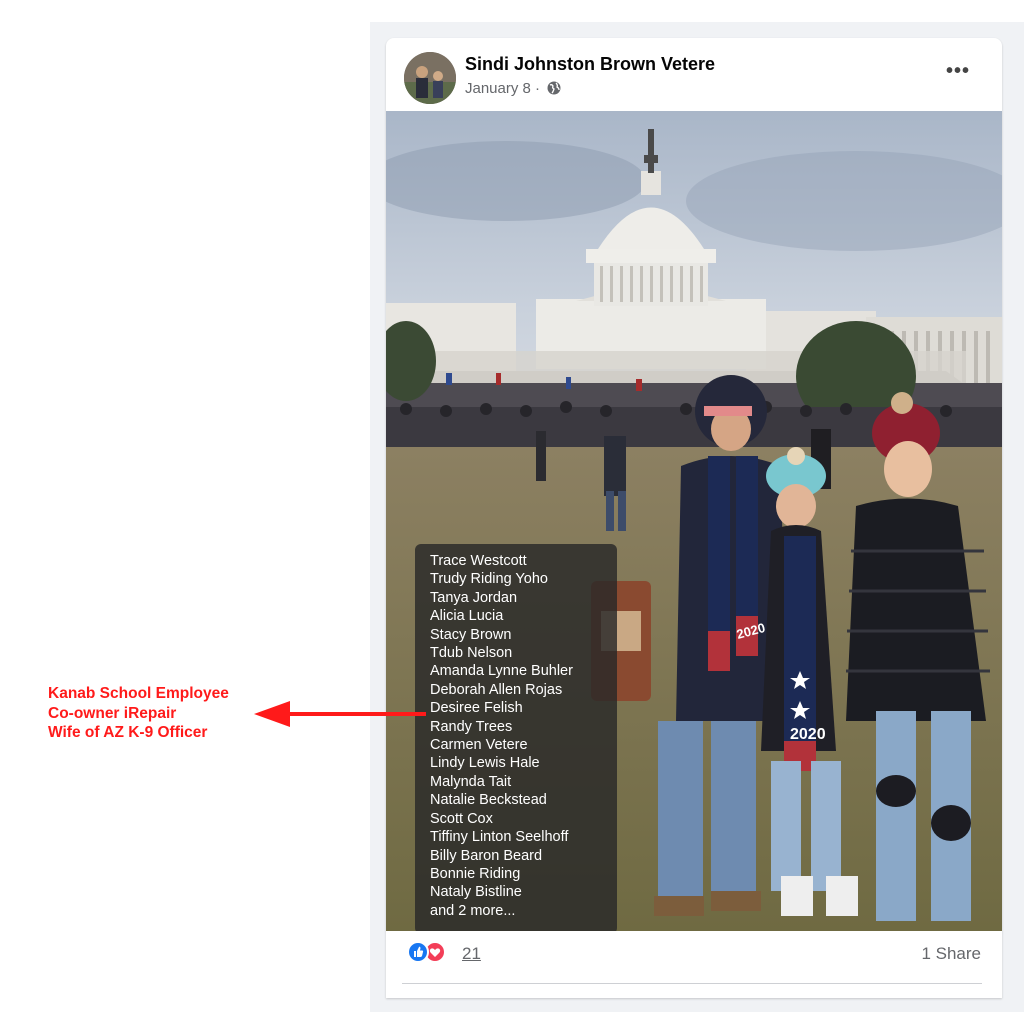 The width and height of the screenshot is (1024, 1012). What do you see at coordinates (808, 734) in the screenshot?
I see `scarf-text-right: 2020` at bounding box center [808, 734].